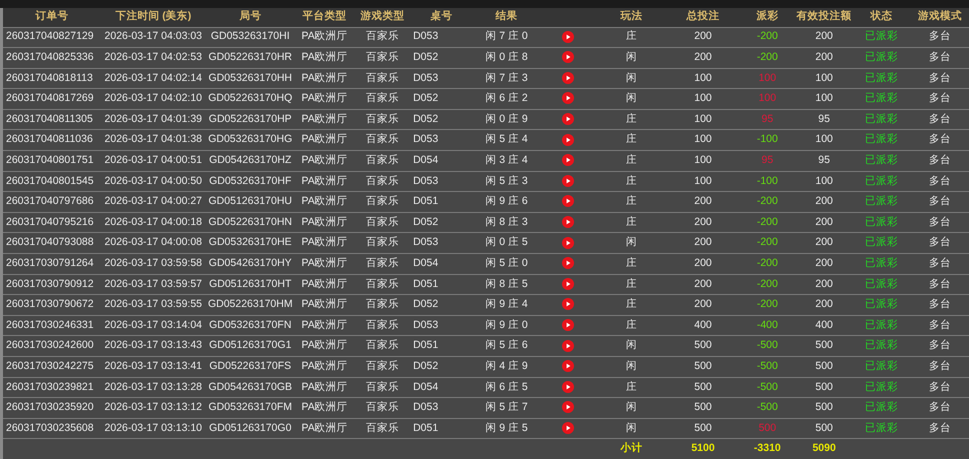 Image resolution: width=969 pixels, height=459 pixels. What do you see at coordinates (382, 16) in the screenshot?
I see `column-header: 游戏类型` at bounding box center [382, 16].